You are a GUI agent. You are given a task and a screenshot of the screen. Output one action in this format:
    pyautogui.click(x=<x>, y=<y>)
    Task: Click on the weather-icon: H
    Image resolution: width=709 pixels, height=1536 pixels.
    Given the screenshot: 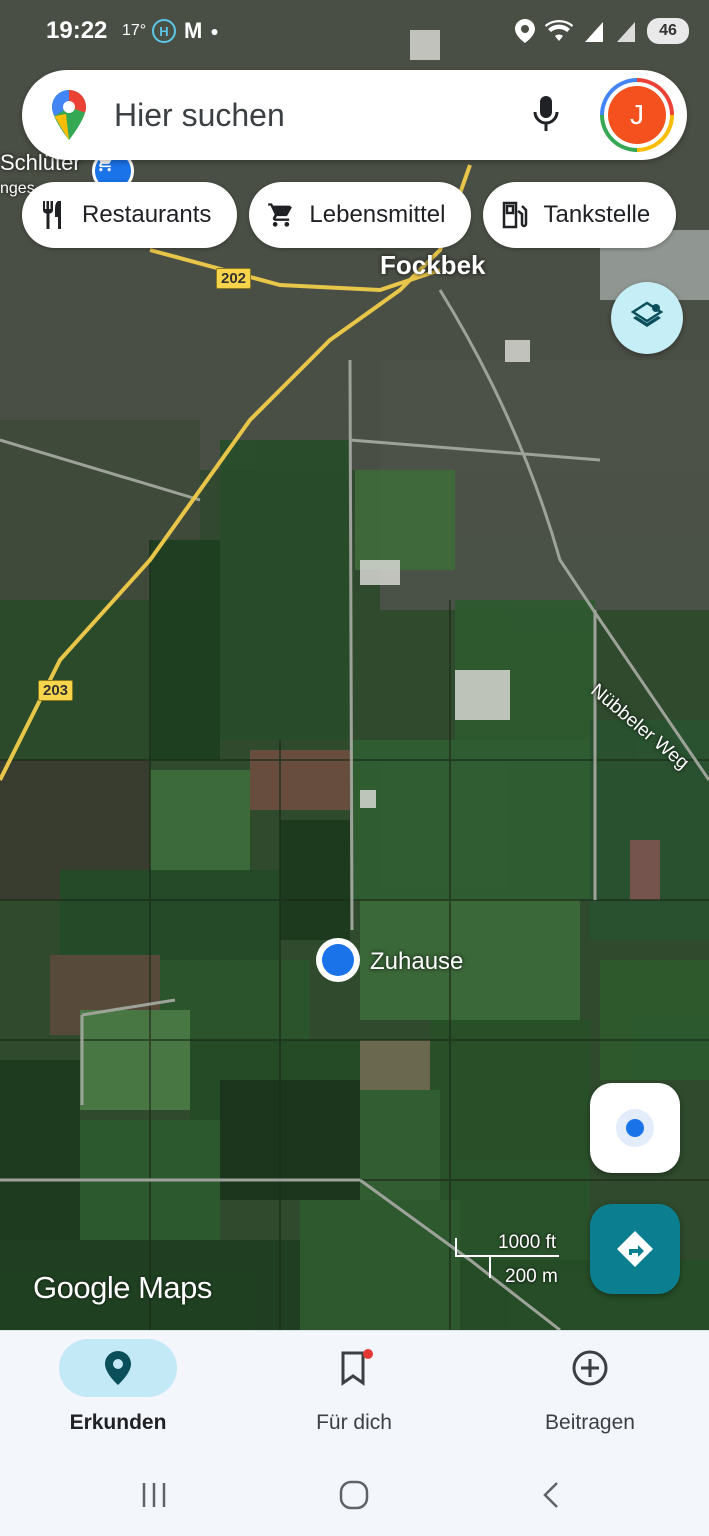 What is the action you would take?
    pyautogui.click(x=164, y=31)
    